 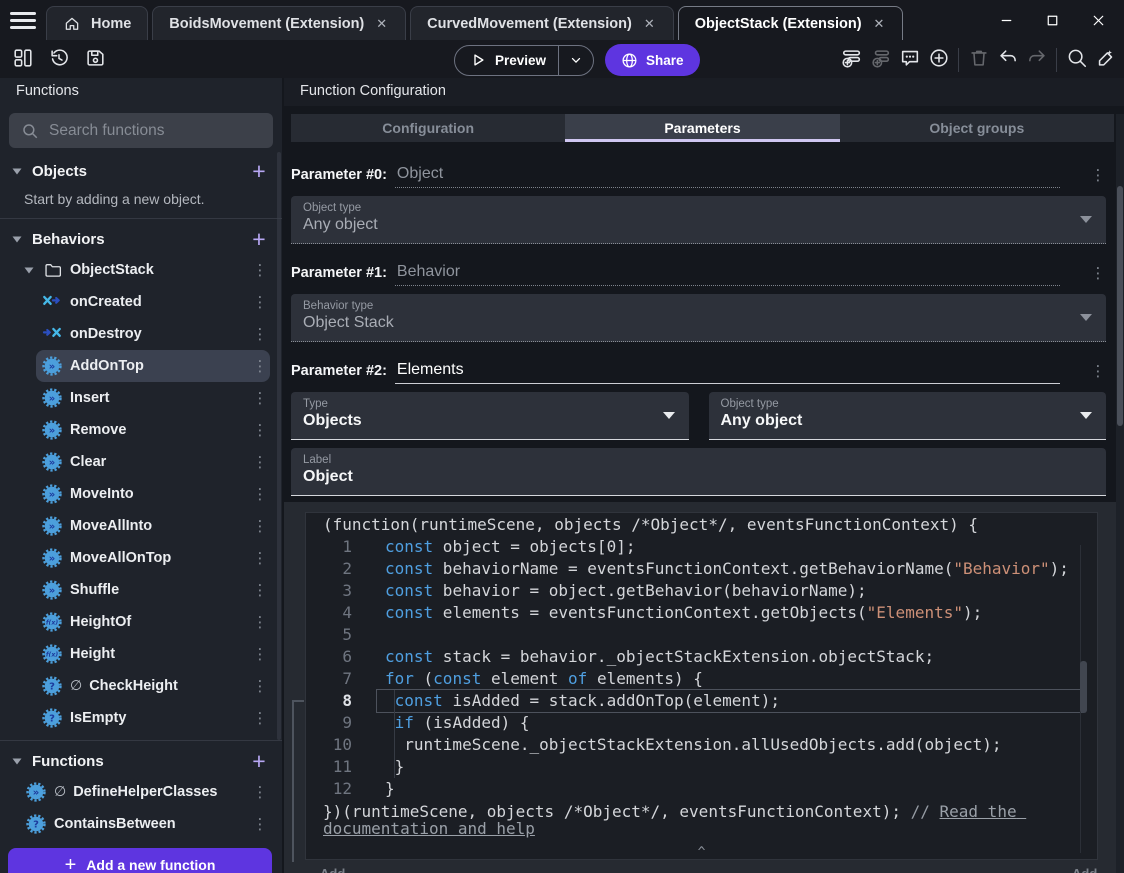 I want to click on project-manager-icon, so click(x=23, y=58).